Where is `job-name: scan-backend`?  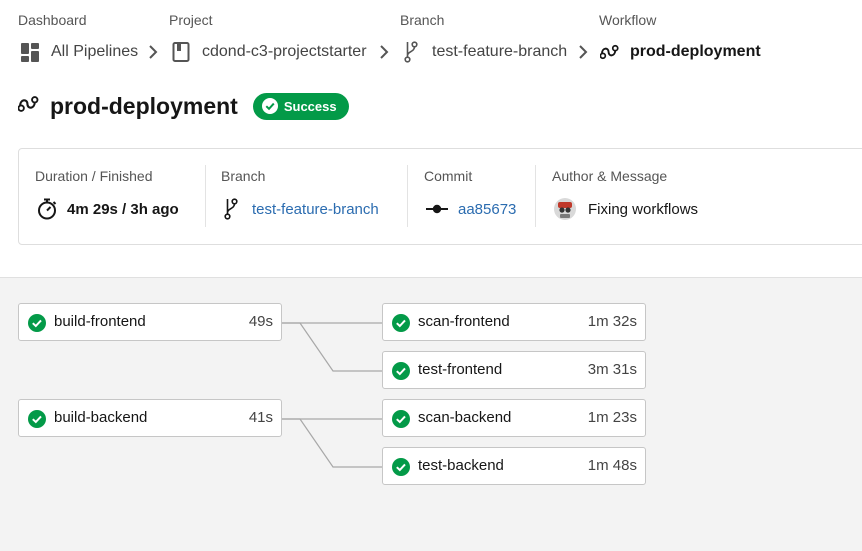
job-name: scan-backend is located at coordinates (465, 417).